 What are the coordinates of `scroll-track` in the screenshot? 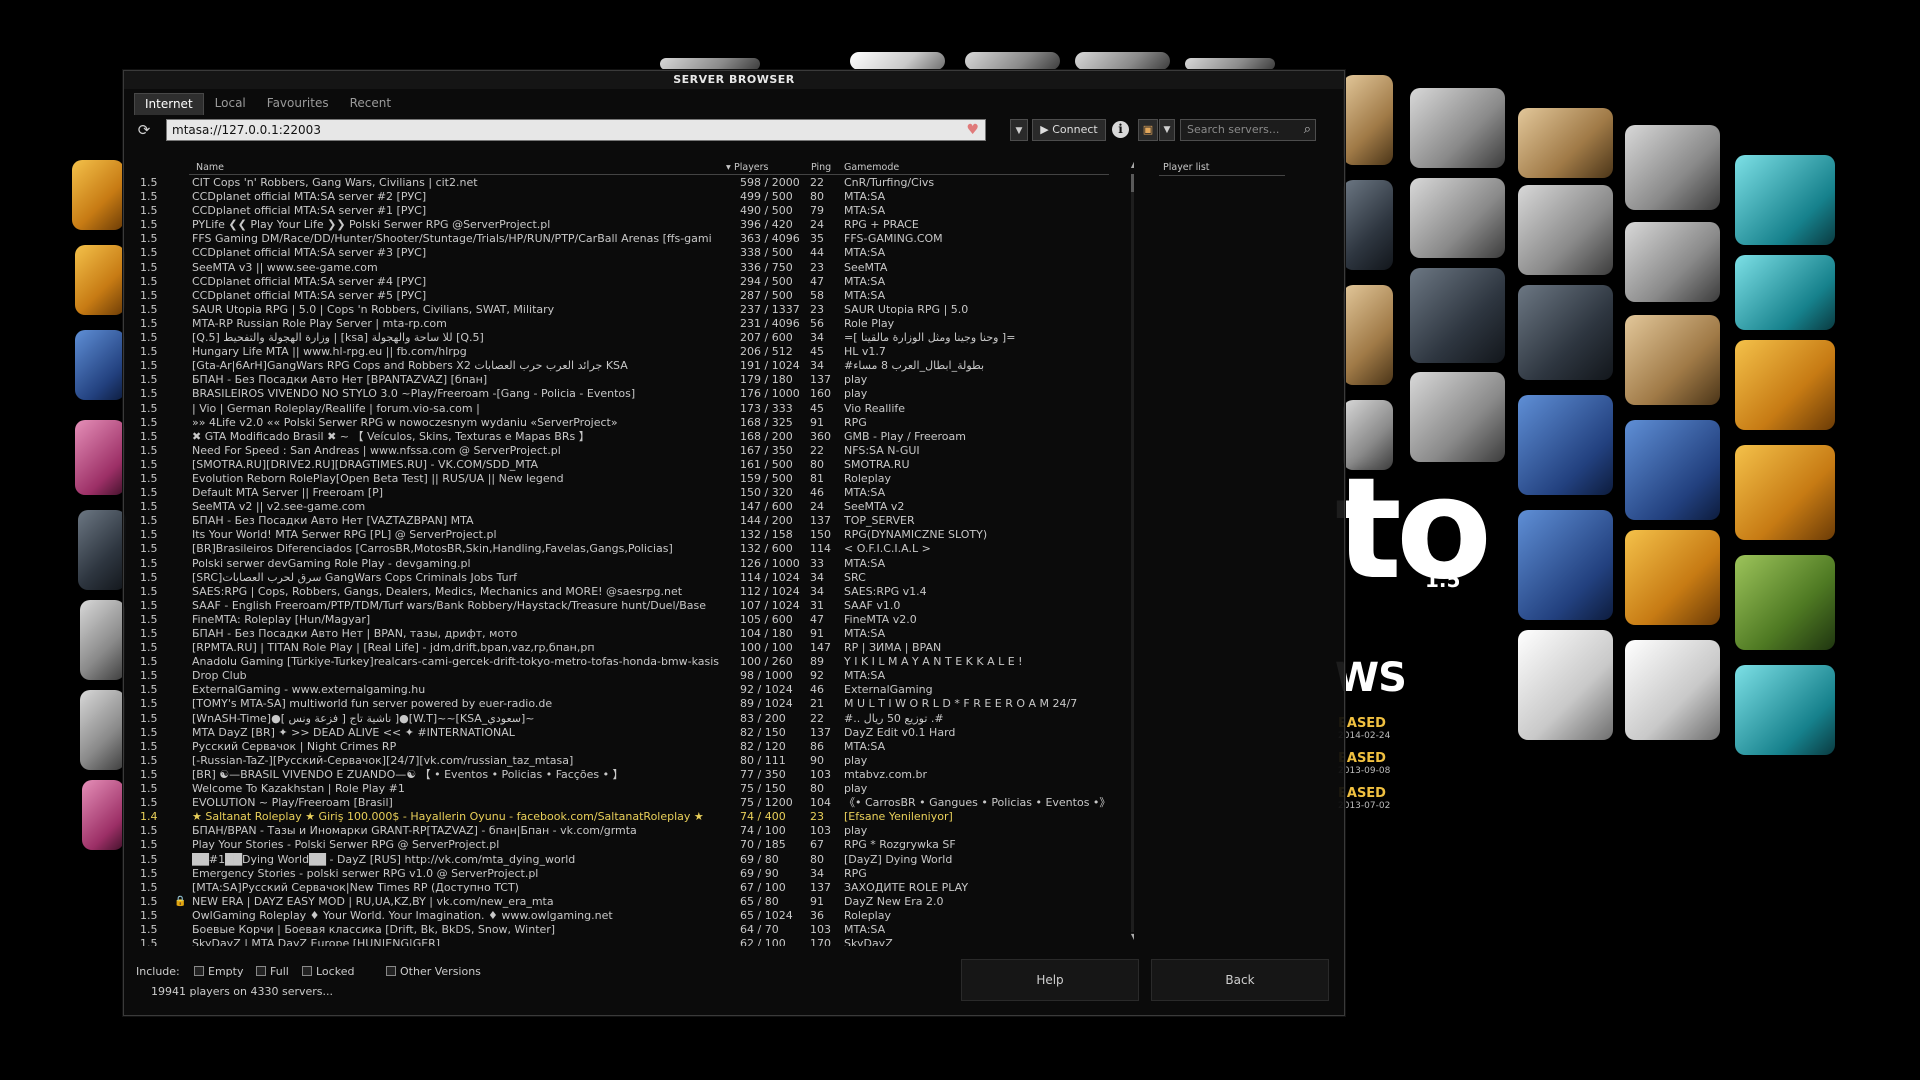 It's located at (1132, 553).